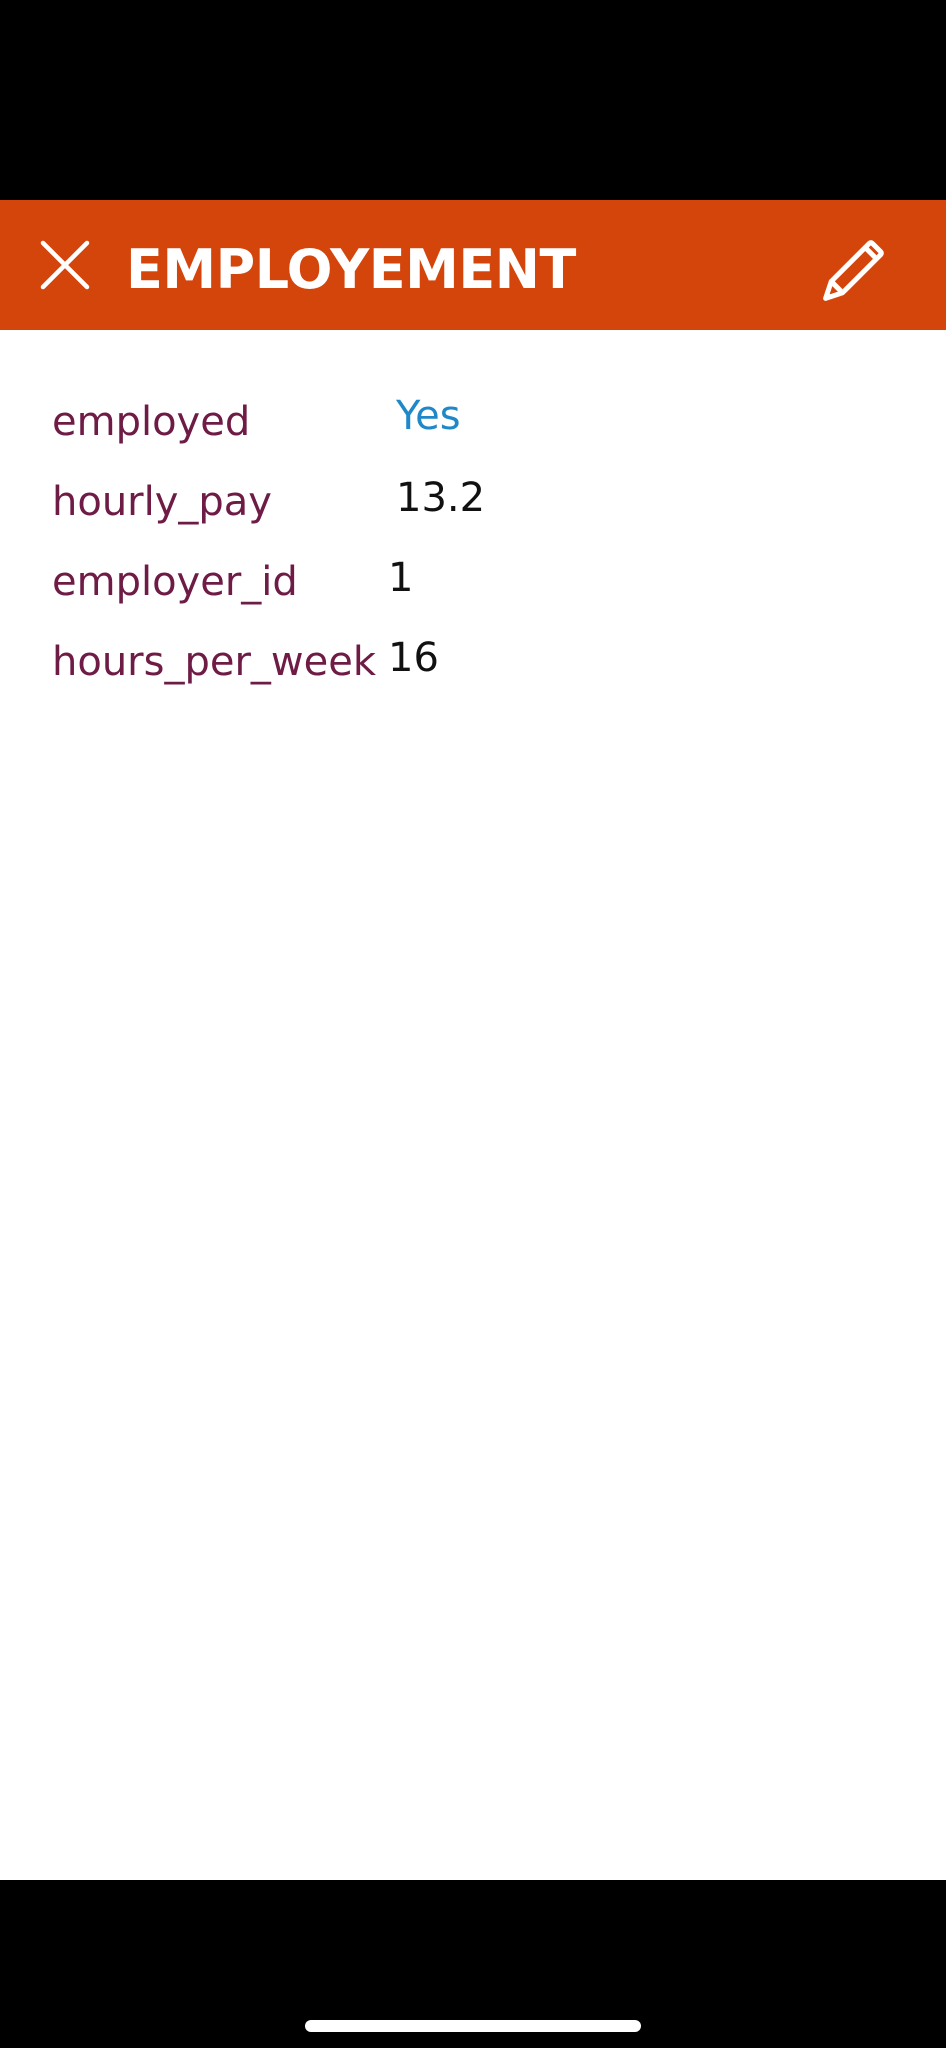 The image size is (946, 2048). I want to click on app-header: EMPLOYEMENT, so click(473, 265).